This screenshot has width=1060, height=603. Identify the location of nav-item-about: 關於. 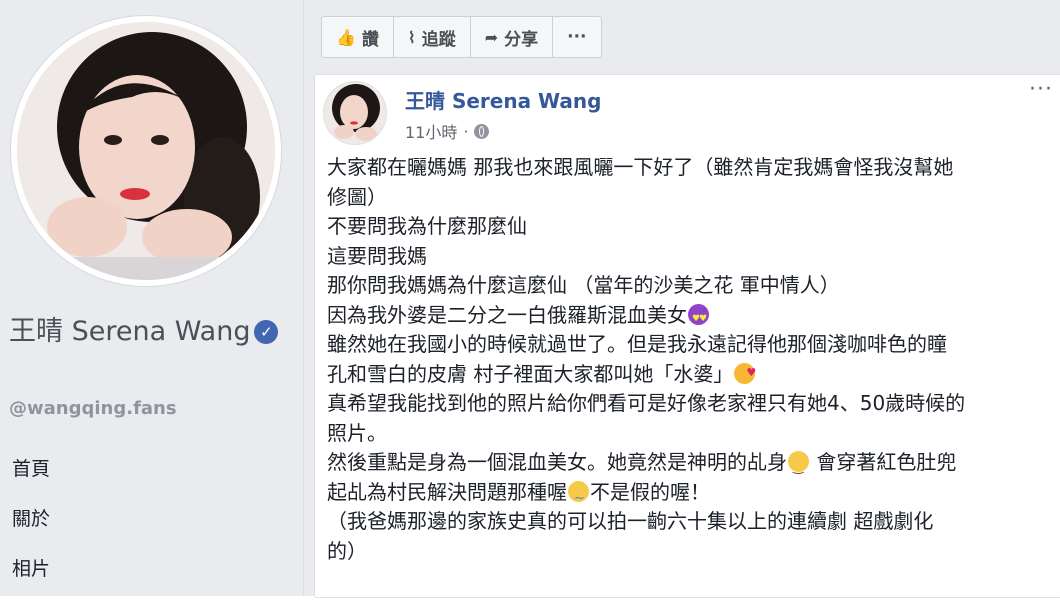
(152, 528).